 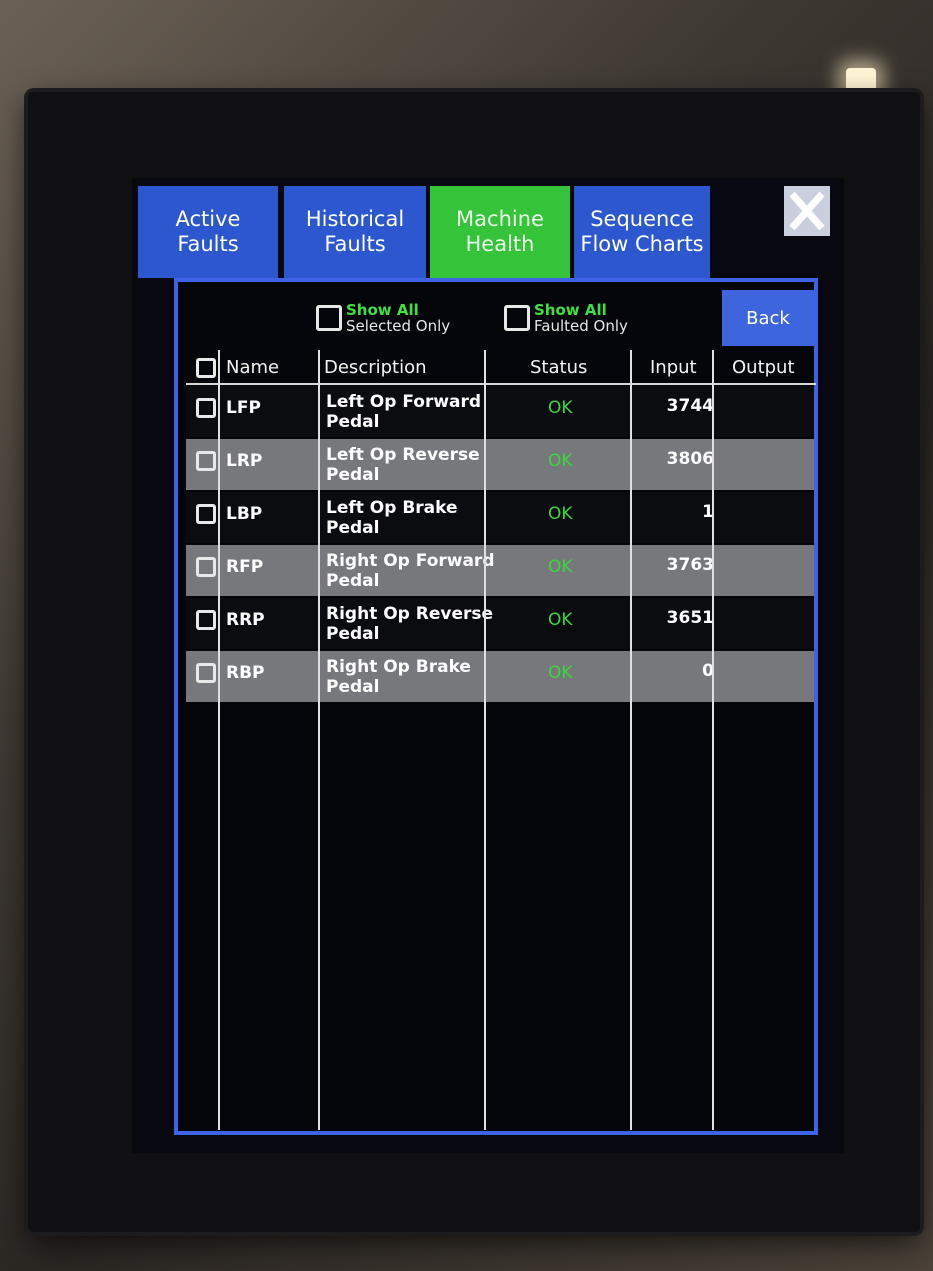 What do you see at coordinates (559, 367) in the screenshot?
I see `column-header-status: Status` at bounding box center [559, 367].